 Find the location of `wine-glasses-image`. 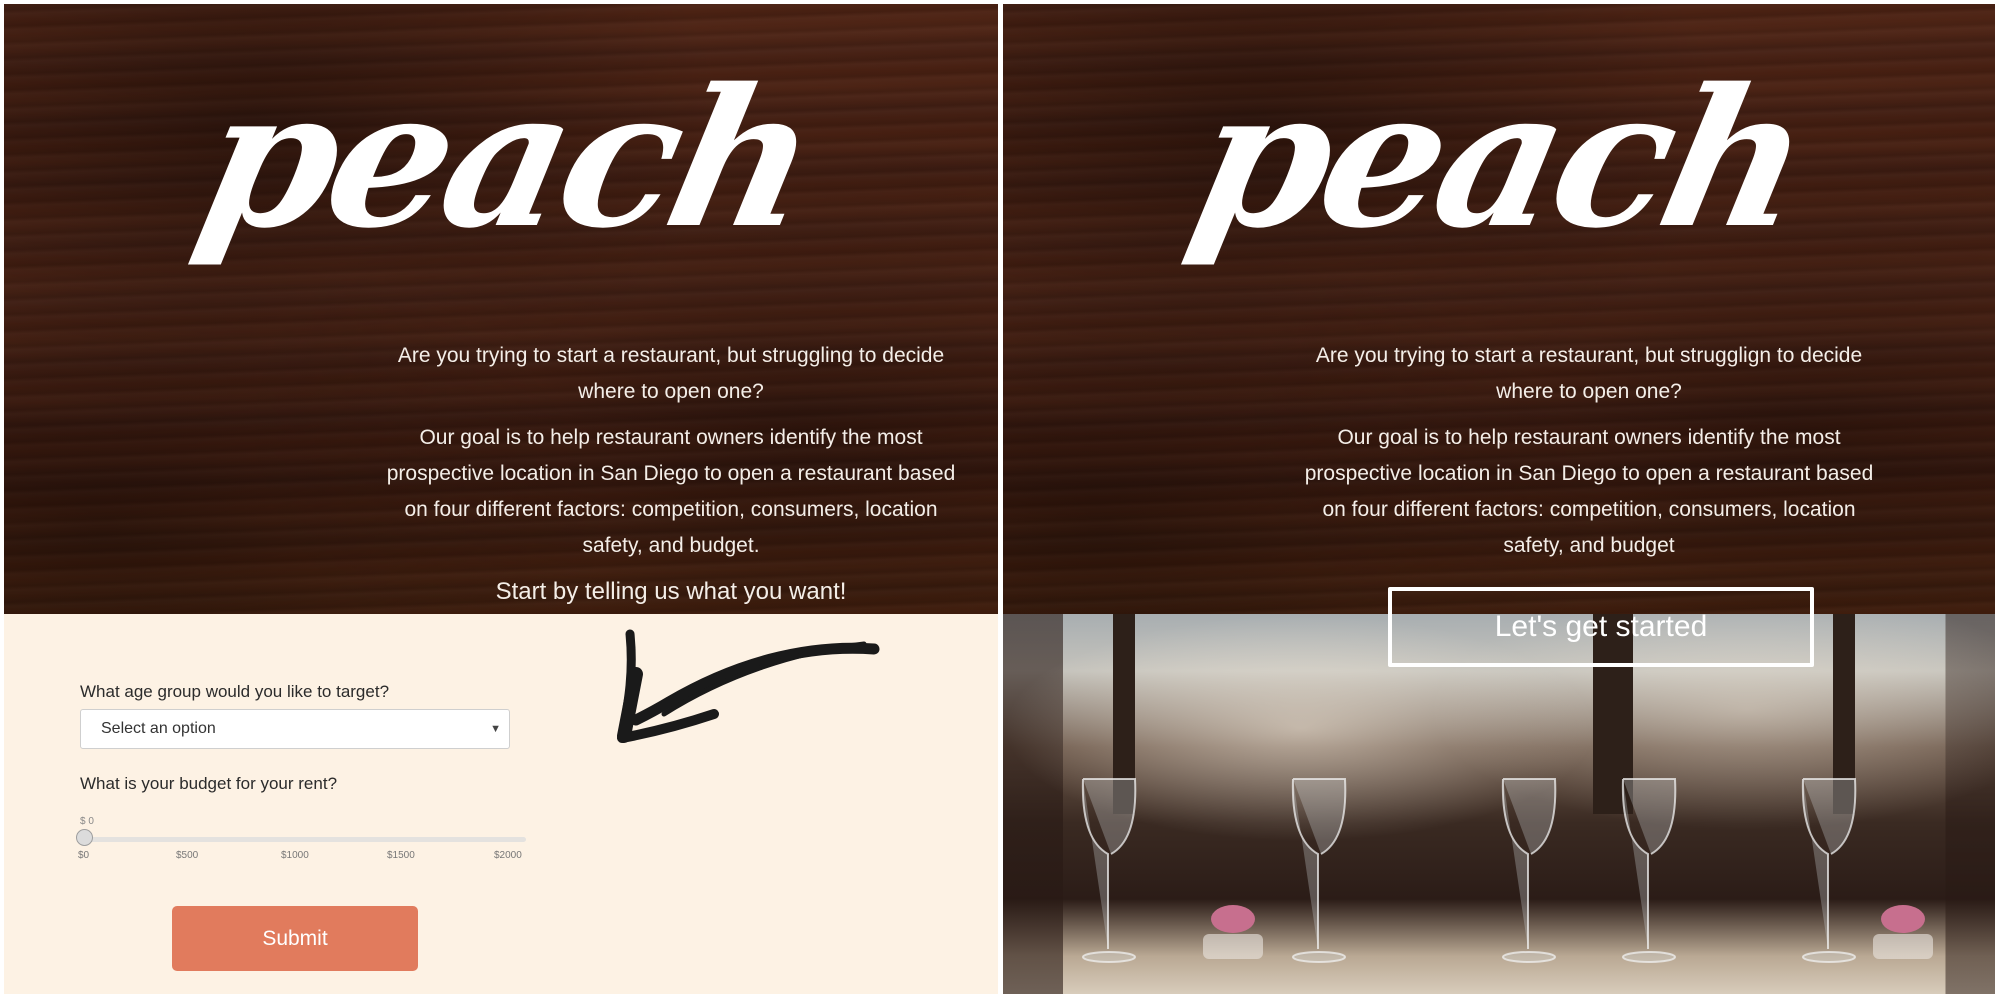

wine-glasses-image is located at coordinates (1507, 870).